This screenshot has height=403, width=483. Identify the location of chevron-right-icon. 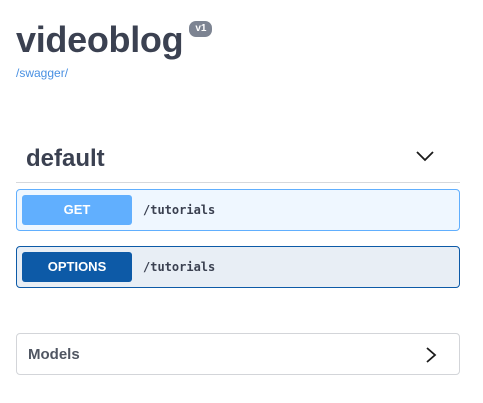
(431, 355).